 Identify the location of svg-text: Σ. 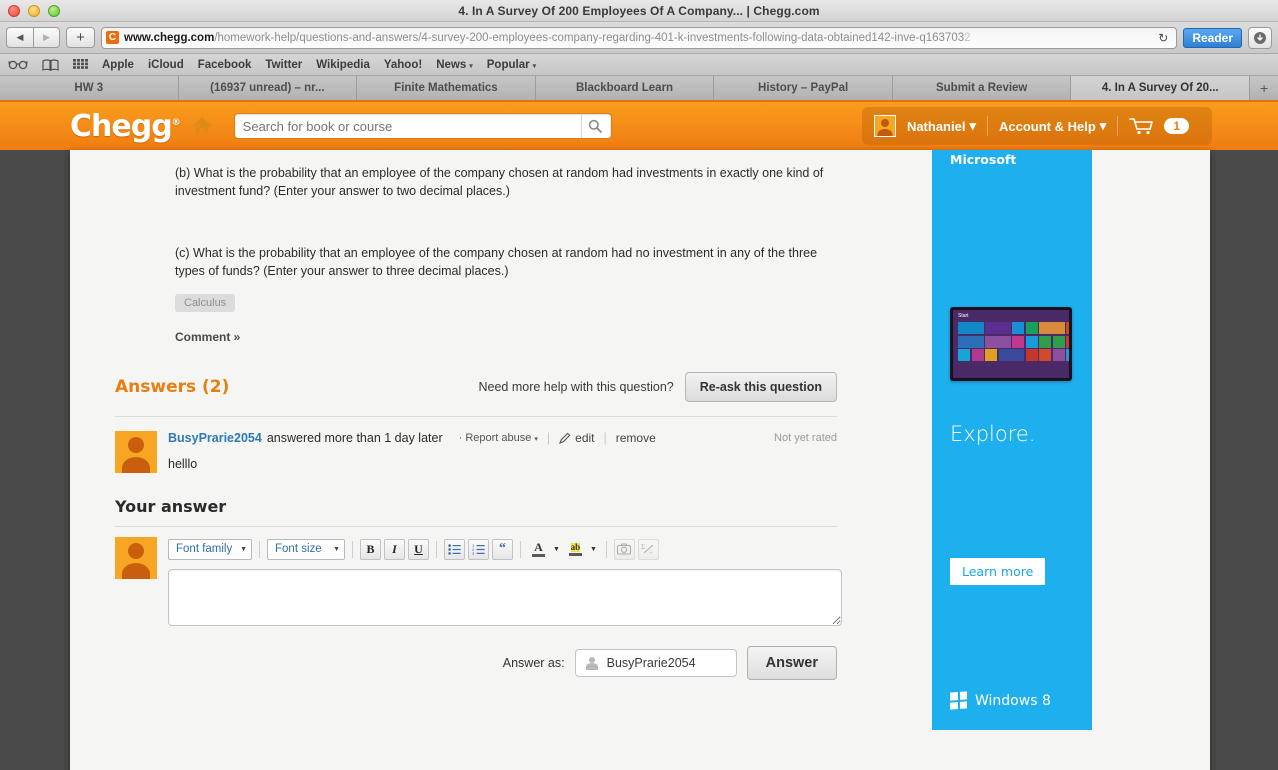
(643, 547).